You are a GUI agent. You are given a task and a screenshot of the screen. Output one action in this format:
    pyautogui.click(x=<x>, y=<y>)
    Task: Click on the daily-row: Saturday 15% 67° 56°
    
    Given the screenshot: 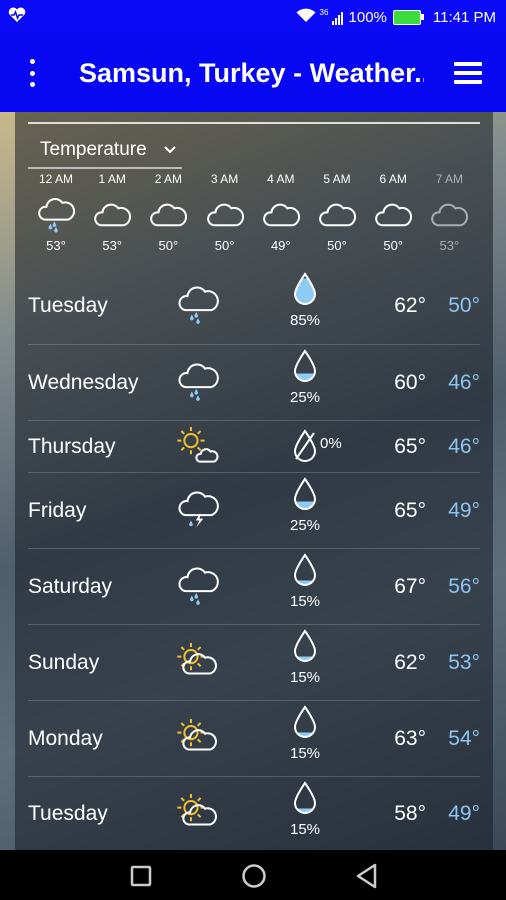 What is the action you would take?
    pyautogui.click(x=254, y=586)
    